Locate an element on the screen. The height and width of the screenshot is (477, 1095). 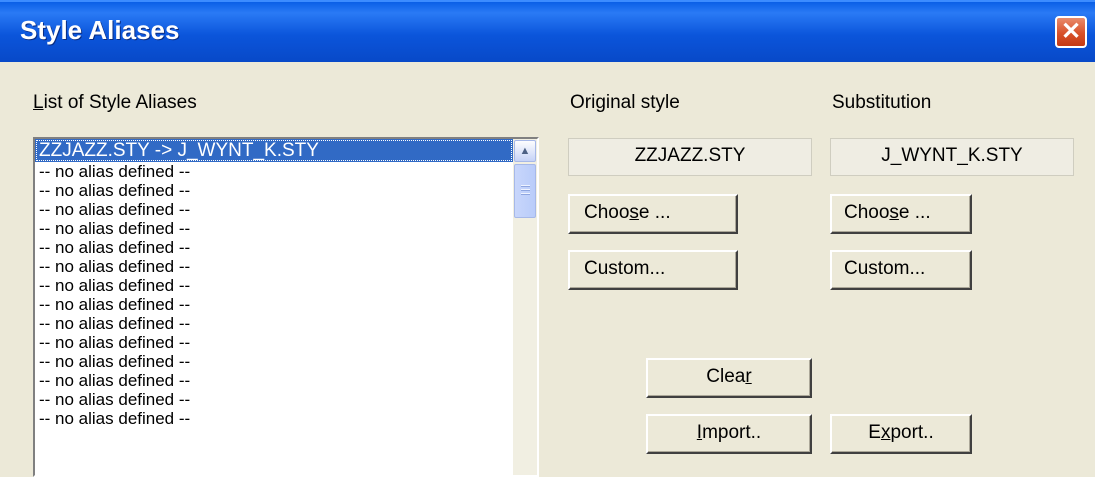
export-button: Export.. is located at coordinates (901, 434).